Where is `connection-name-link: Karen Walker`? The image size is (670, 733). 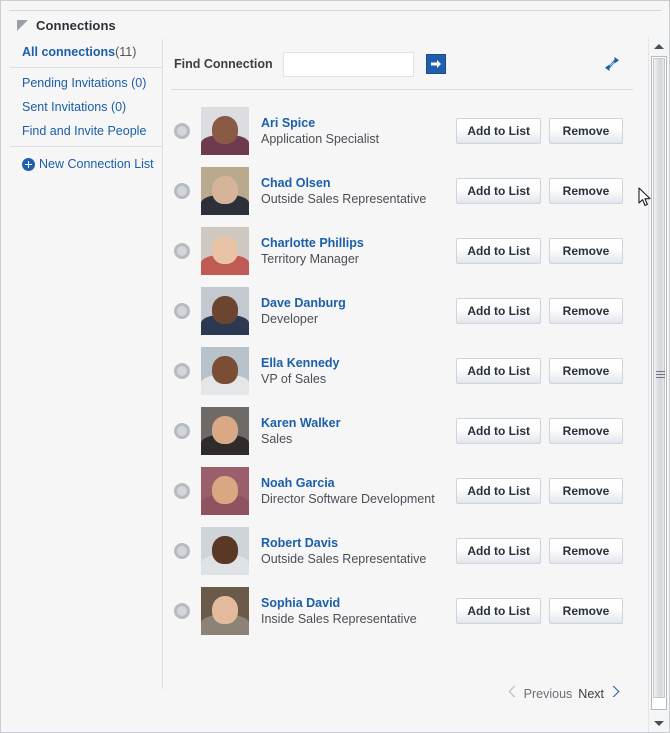 connection-name-link: Karen Walker is located at coordinates (358, 423).